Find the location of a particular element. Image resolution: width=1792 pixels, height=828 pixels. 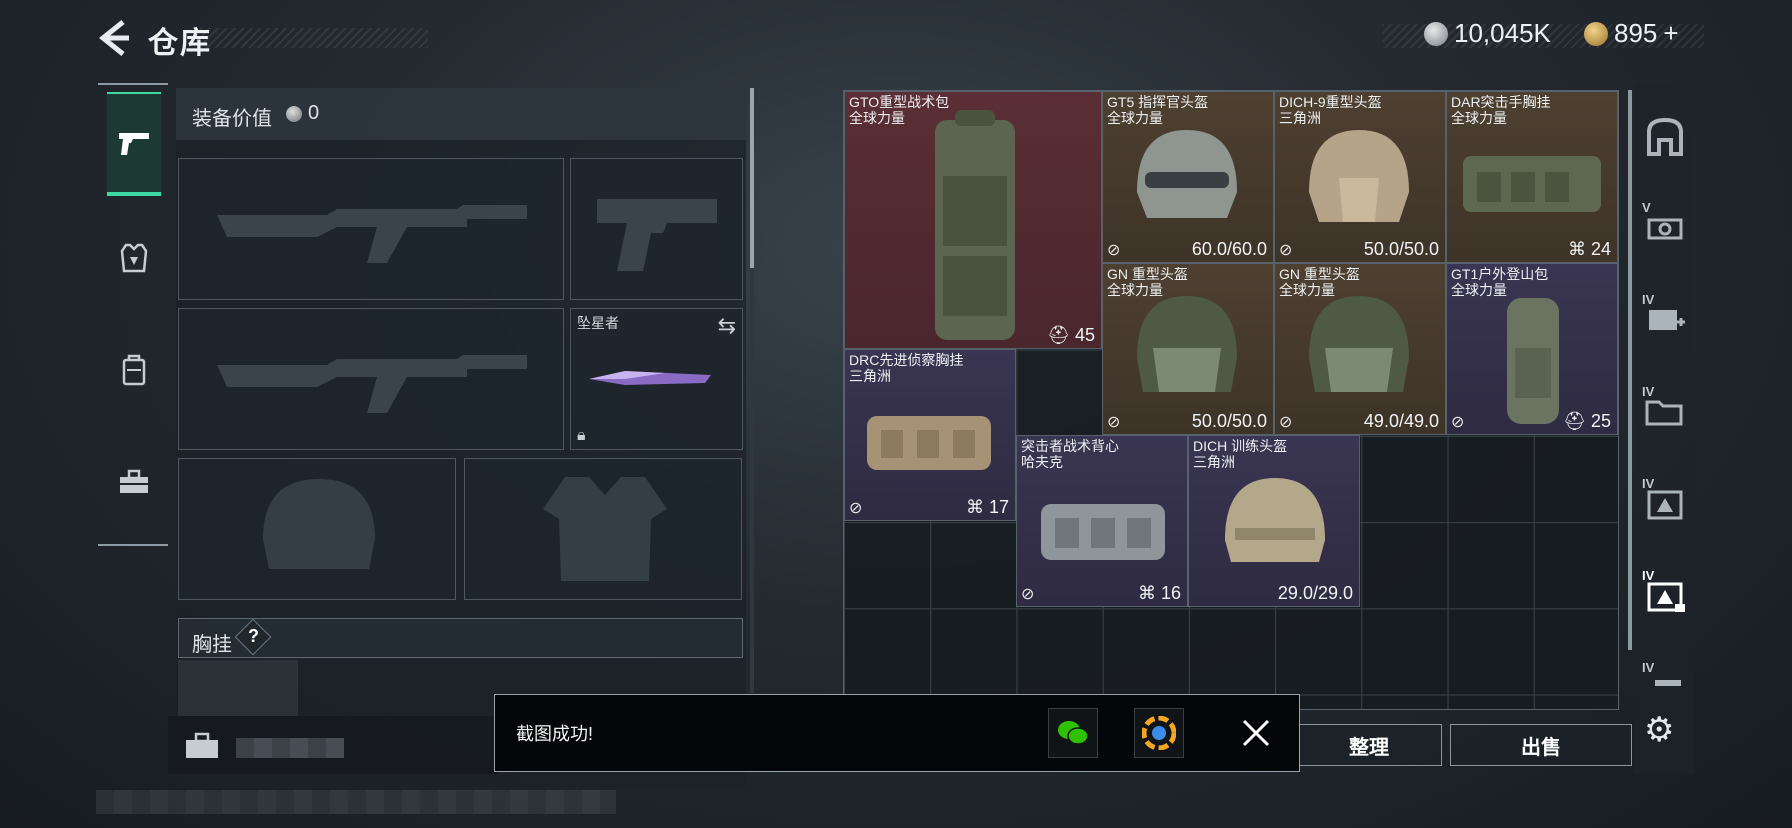

tab-weapons is located at coordinates (134, 144).